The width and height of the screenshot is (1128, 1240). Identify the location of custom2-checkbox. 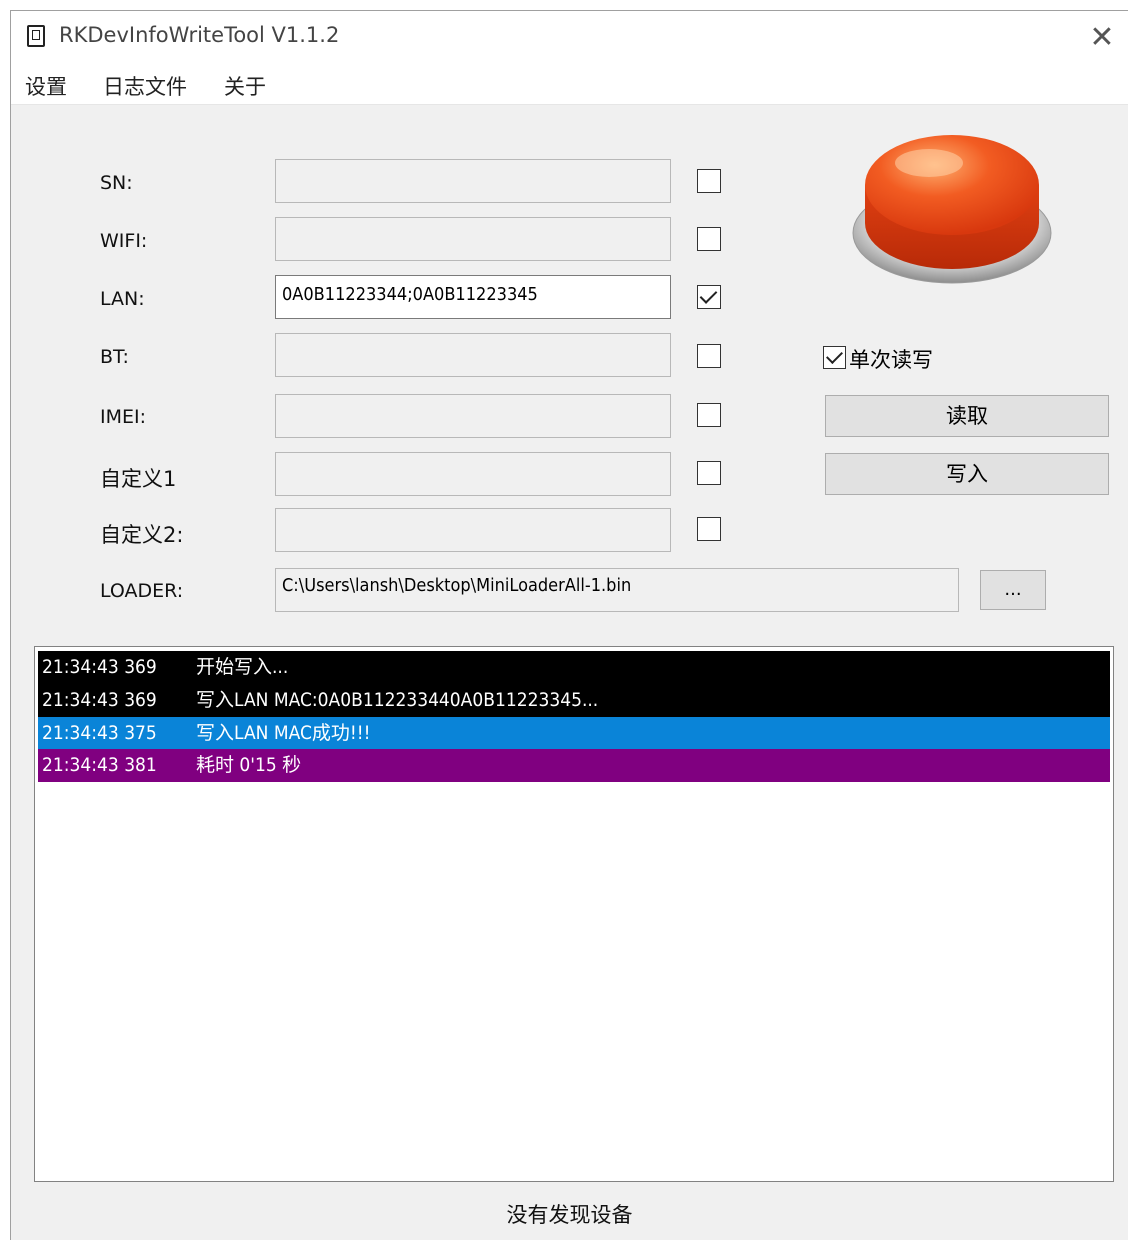
(709, 529).